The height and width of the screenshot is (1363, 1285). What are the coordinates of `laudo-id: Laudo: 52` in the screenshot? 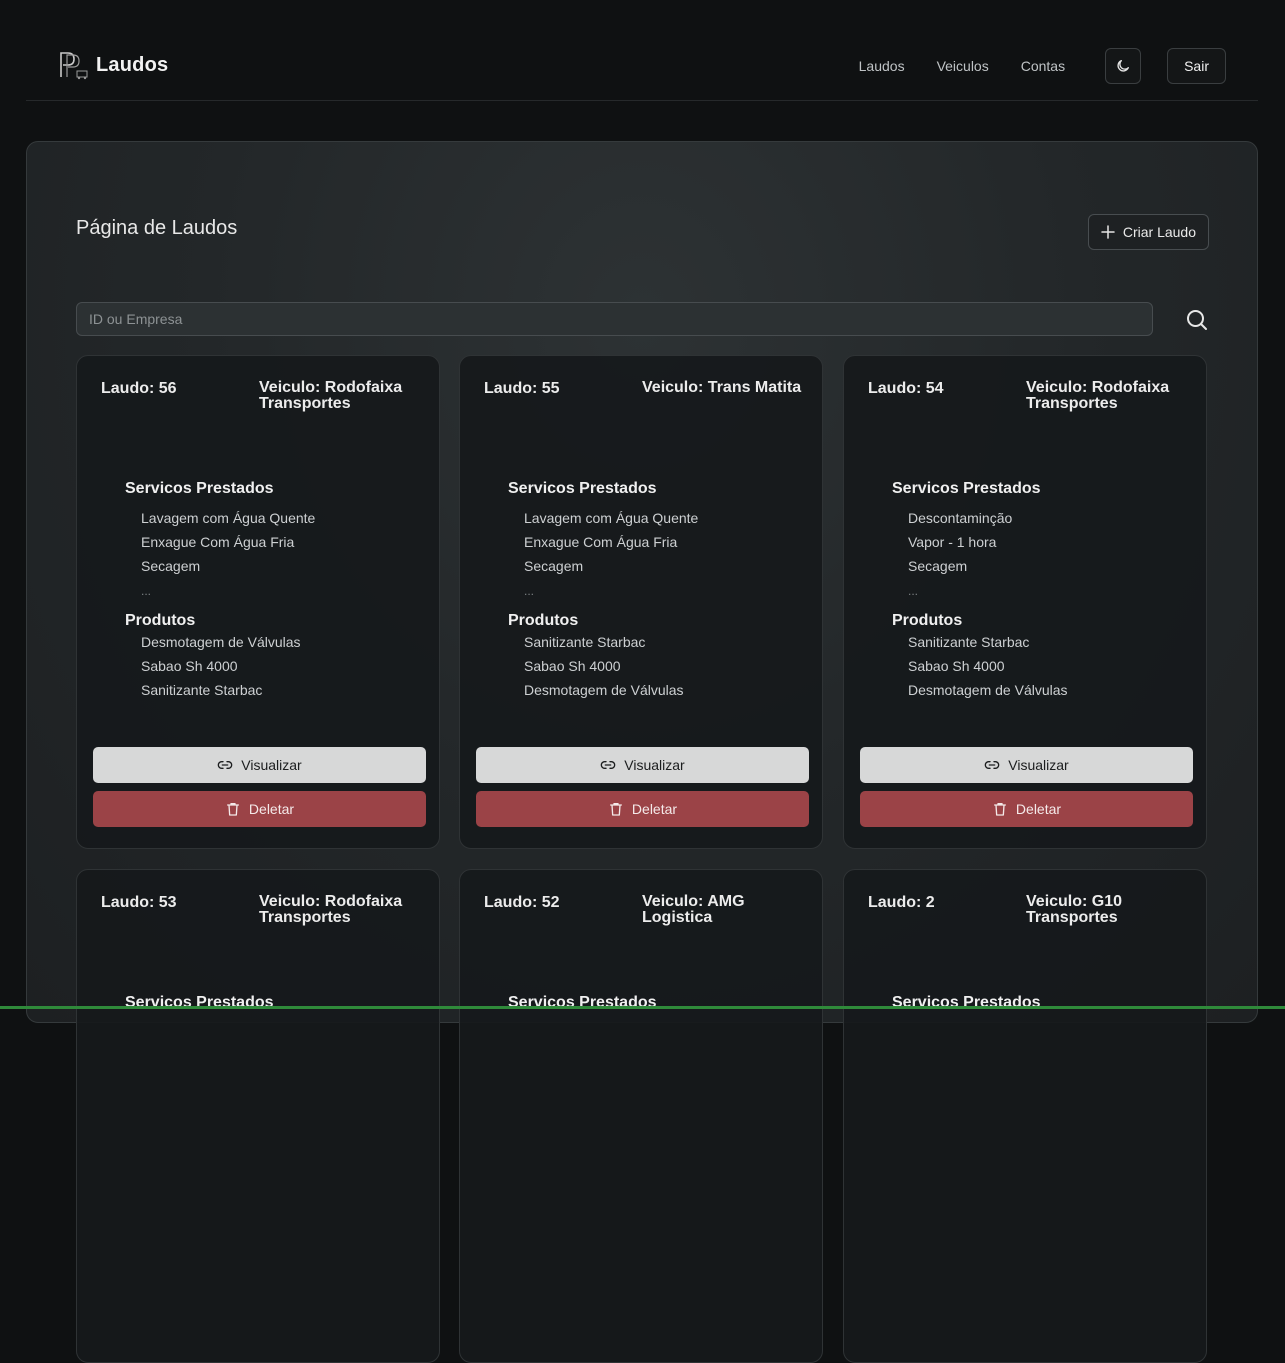 It's located at (522, 902).